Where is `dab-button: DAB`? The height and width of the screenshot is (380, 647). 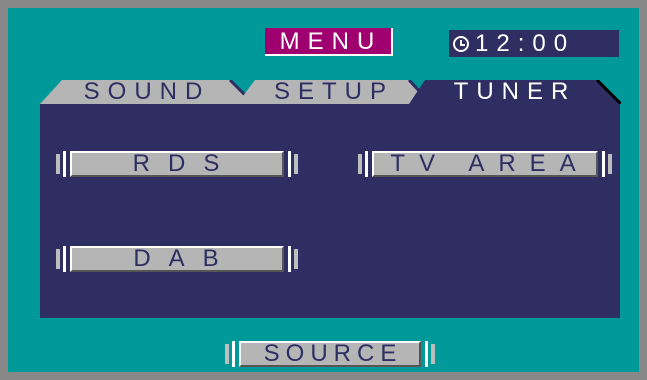 dab-button: DAB is located at coordinates (177, 259).